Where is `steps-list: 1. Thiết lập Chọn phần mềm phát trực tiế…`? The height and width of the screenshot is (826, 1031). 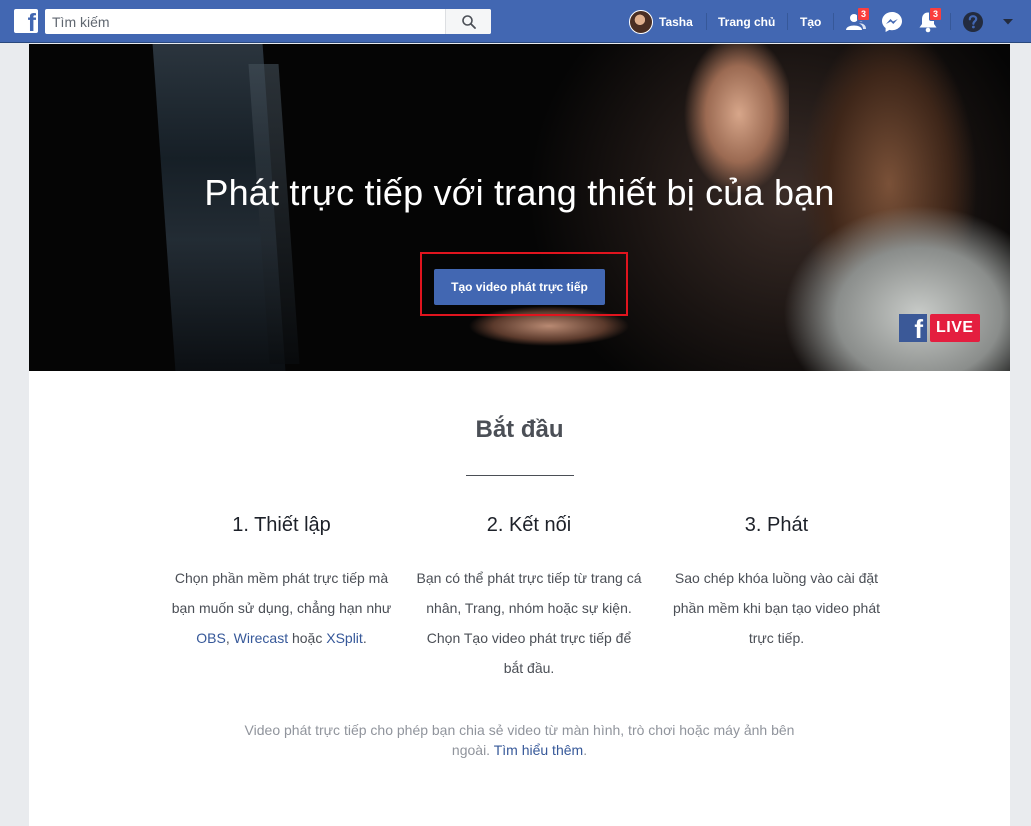 steps-list: 1. Thiết lập Chọn phần mềm phát trực tiế… is located at coordinates (529, 598).